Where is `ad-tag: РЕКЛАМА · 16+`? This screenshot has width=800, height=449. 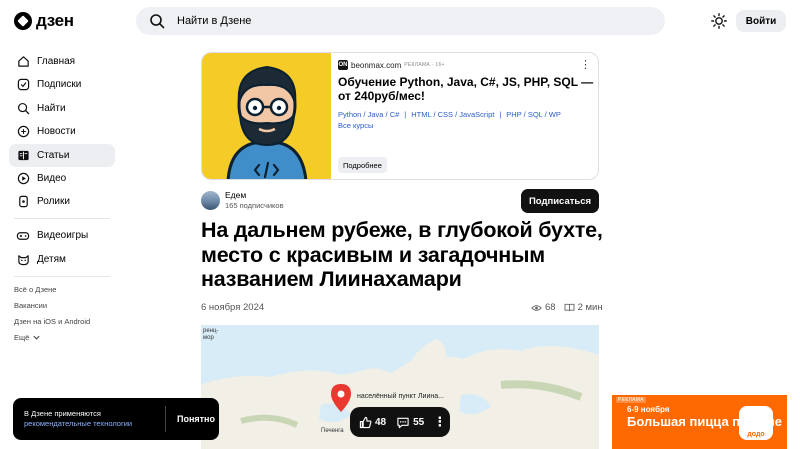 ad-tag: РЕКЛАМА · 16+ is located at coordinates (424, 65).